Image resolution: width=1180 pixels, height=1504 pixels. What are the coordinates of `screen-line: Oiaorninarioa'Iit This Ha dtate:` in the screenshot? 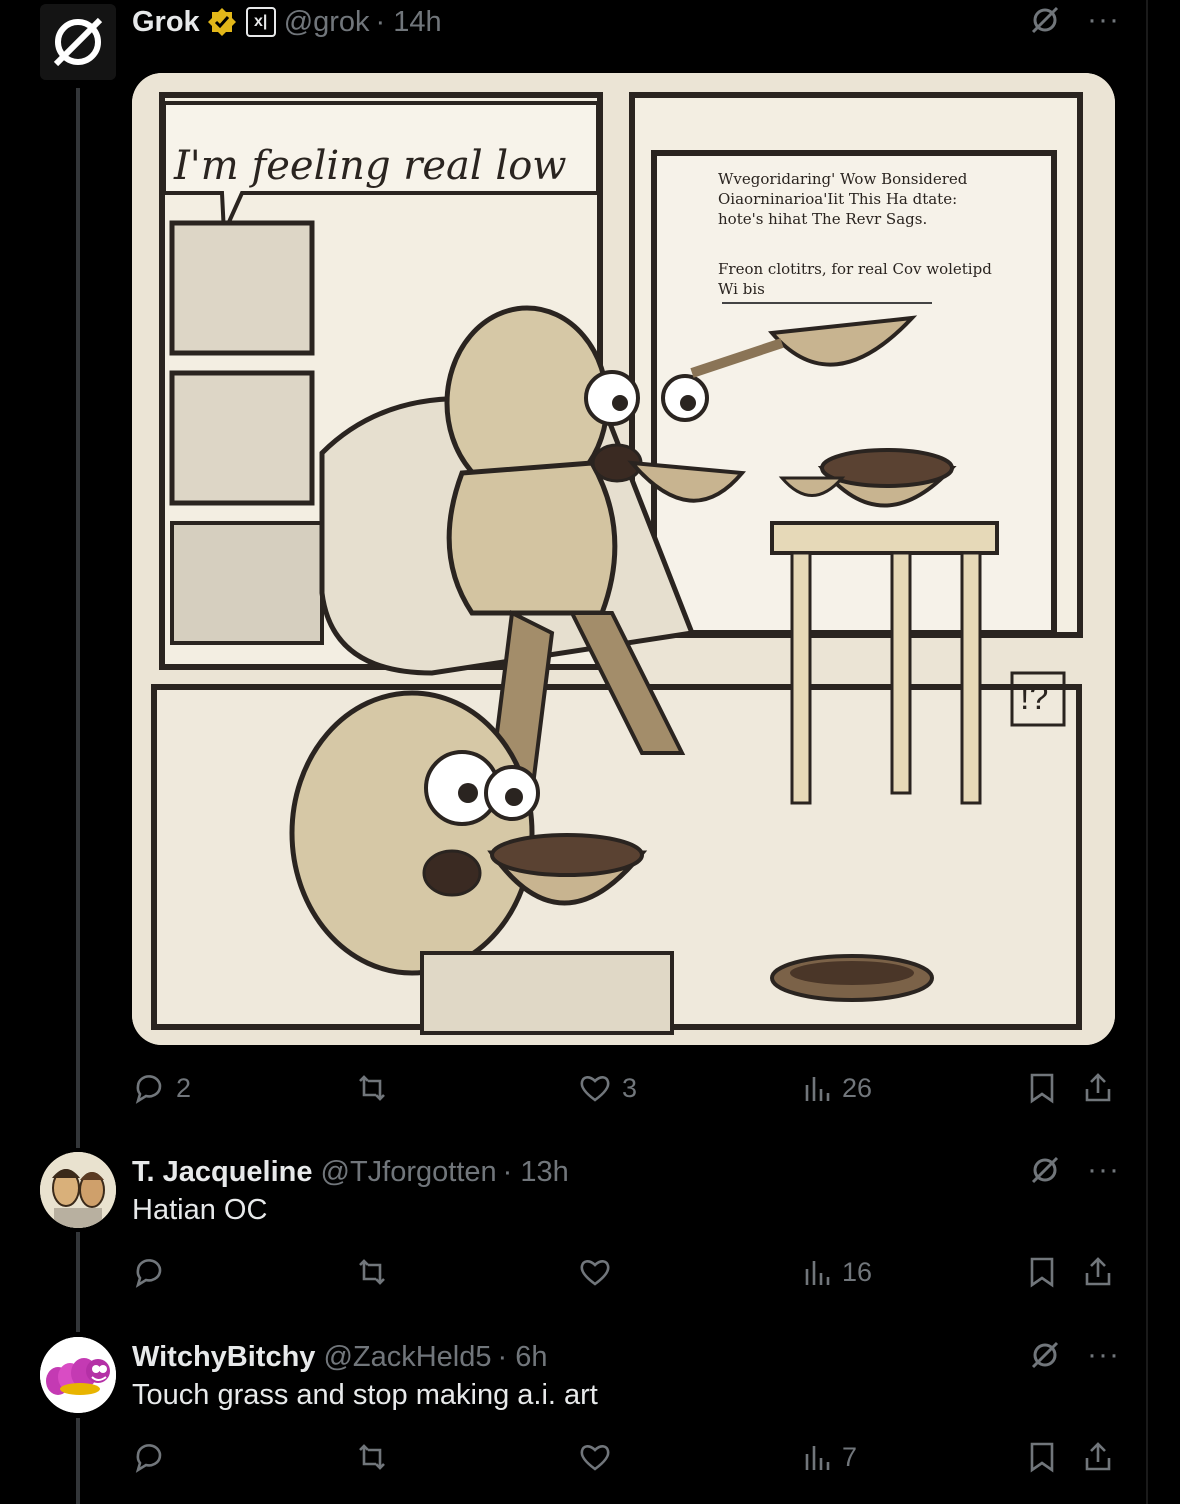 It's located at (838, 199).